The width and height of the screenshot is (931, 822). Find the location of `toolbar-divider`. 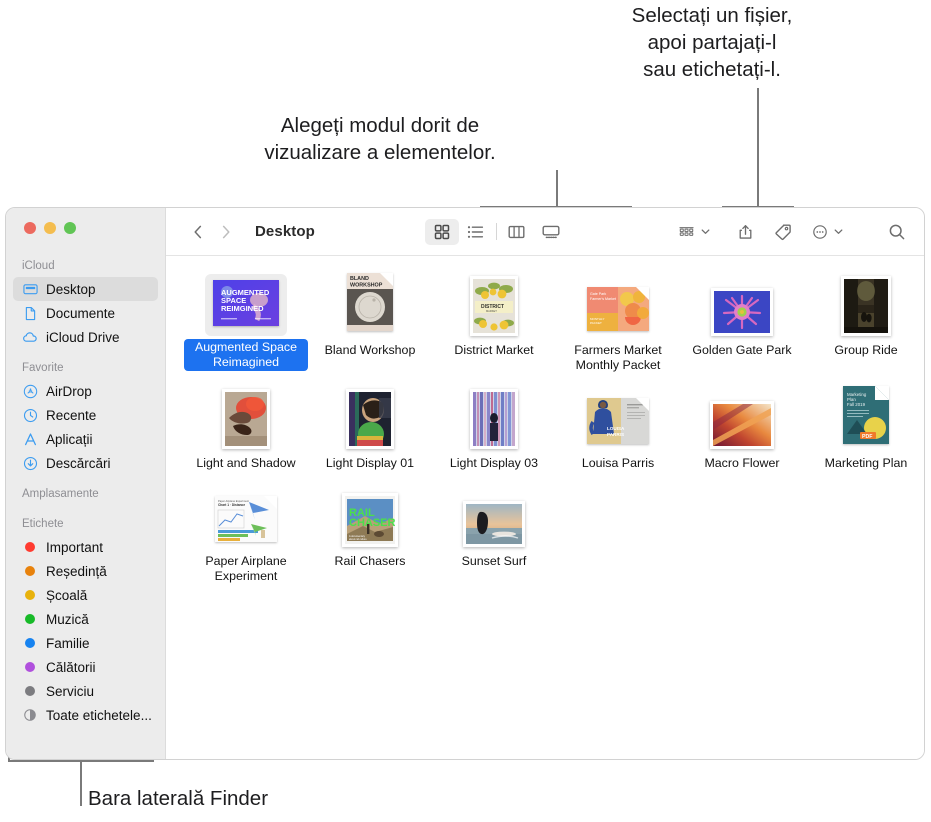

toolbar-divider is located at coordinates (496, 231).